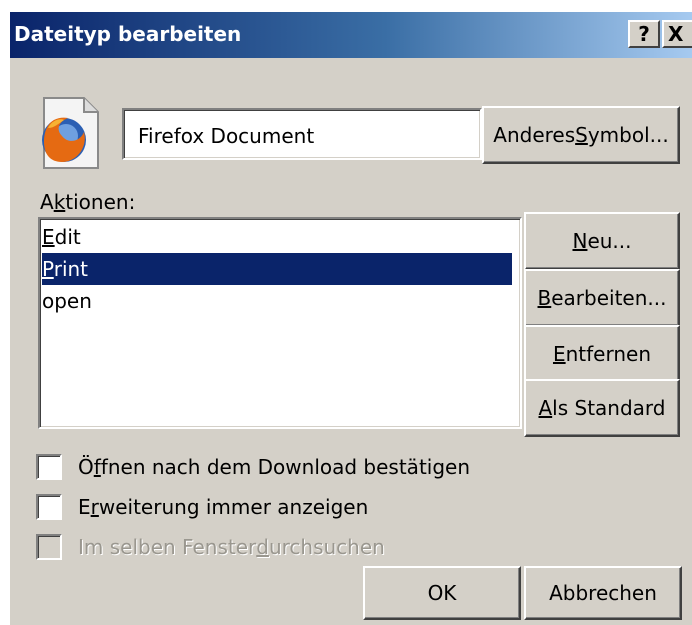  Describe the element at coordinates (48, 269) in the screenshot. I see `list-item-accel: P` at that location.